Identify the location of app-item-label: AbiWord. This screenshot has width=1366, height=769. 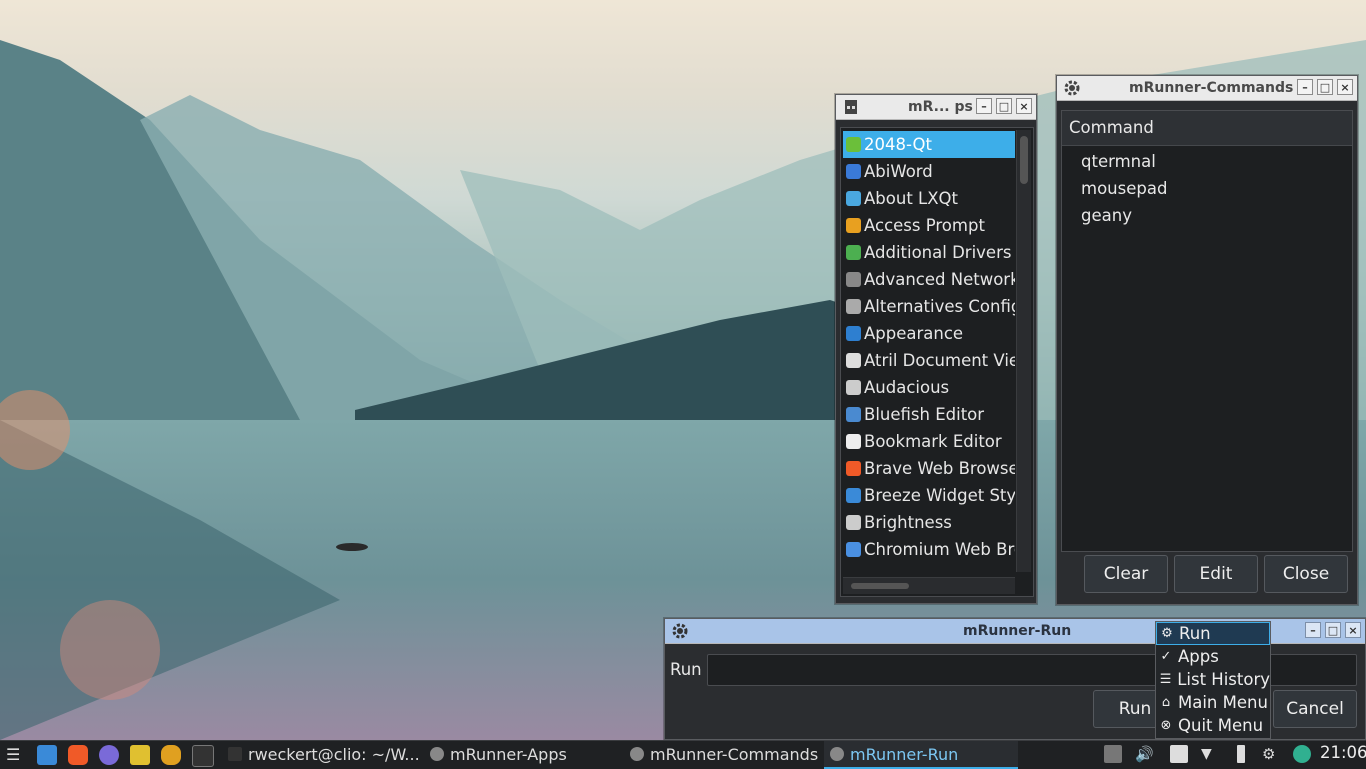
(898, 171).